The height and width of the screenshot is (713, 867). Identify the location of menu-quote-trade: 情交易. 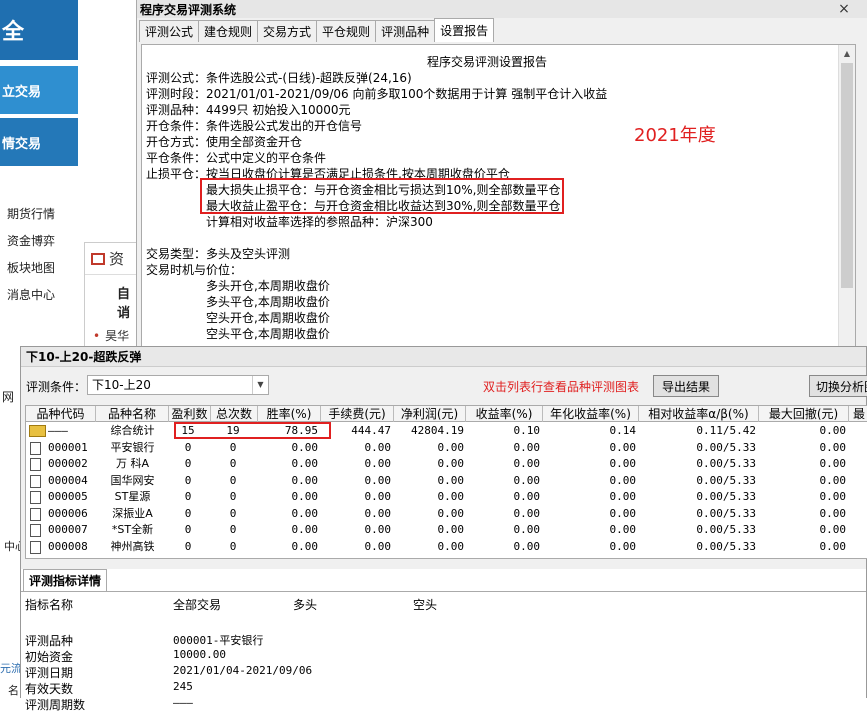
(39, 142).